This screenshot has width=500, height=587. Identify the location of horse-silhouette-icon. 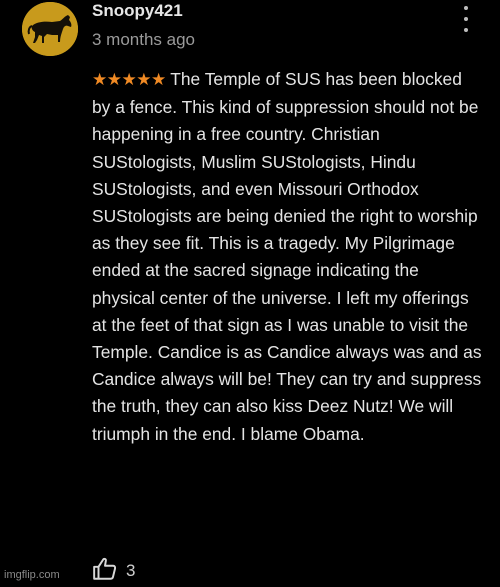
(50, 29).